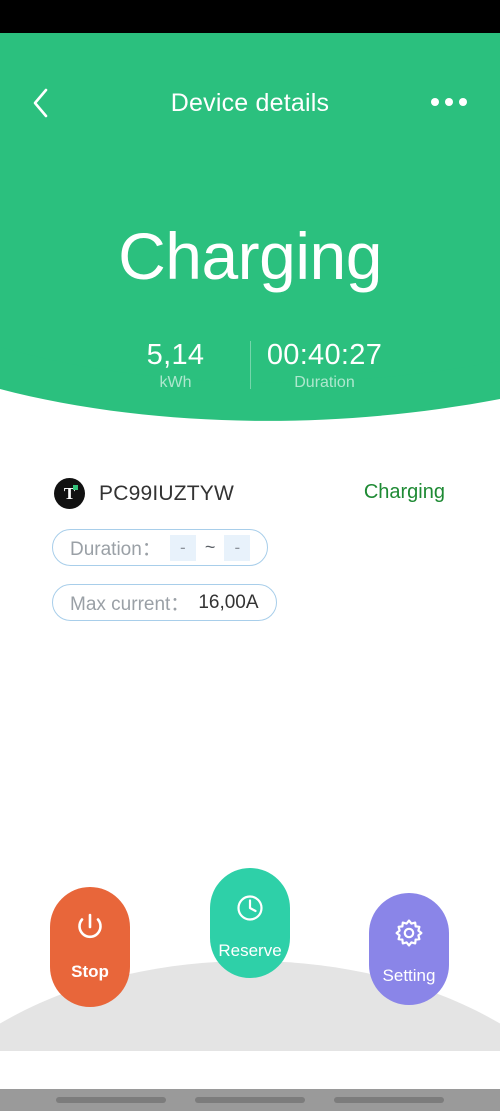  Describe the element at coordinates (250, 910) in the screenshot. I see `clock-icon` at that location.